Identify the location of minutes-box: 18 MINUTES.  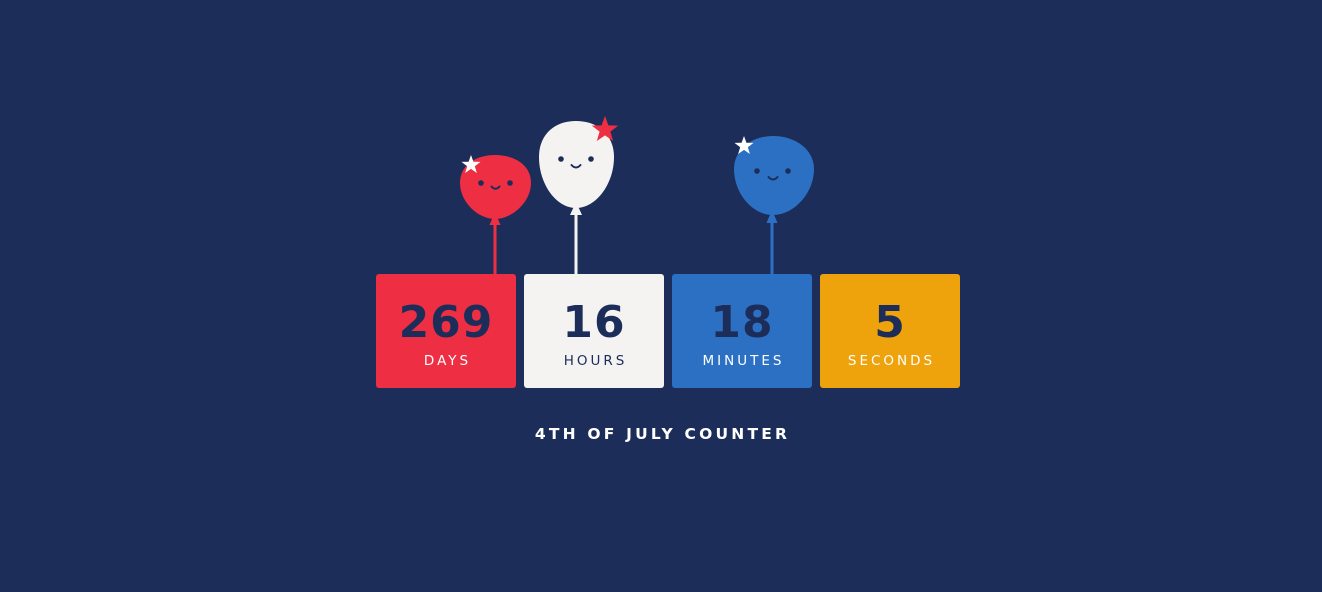
(742, 331).